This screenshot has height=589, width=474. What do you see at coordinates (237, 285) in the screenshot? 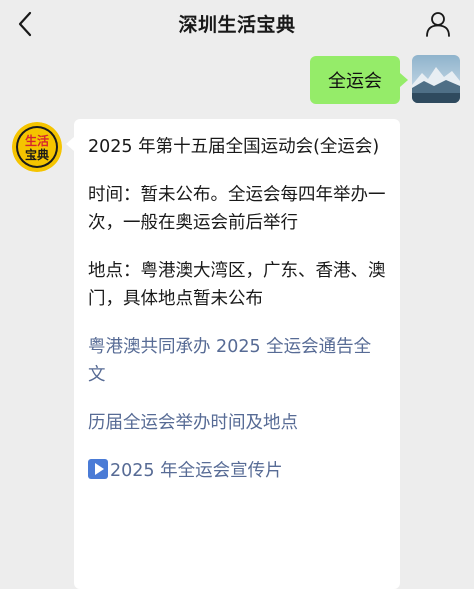
I see `event-location-text: 地点：粤港澳大湾区，广东、香港、澳门，具体地点暂未公布` at bounding box center [237, 285].